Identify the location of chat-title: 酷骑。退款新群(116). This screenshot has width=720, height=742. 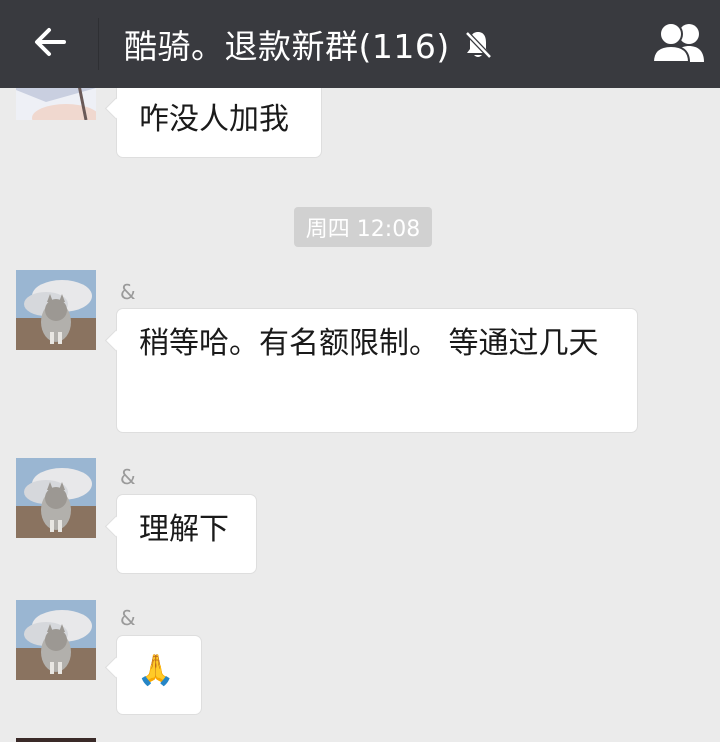
(287, 46).